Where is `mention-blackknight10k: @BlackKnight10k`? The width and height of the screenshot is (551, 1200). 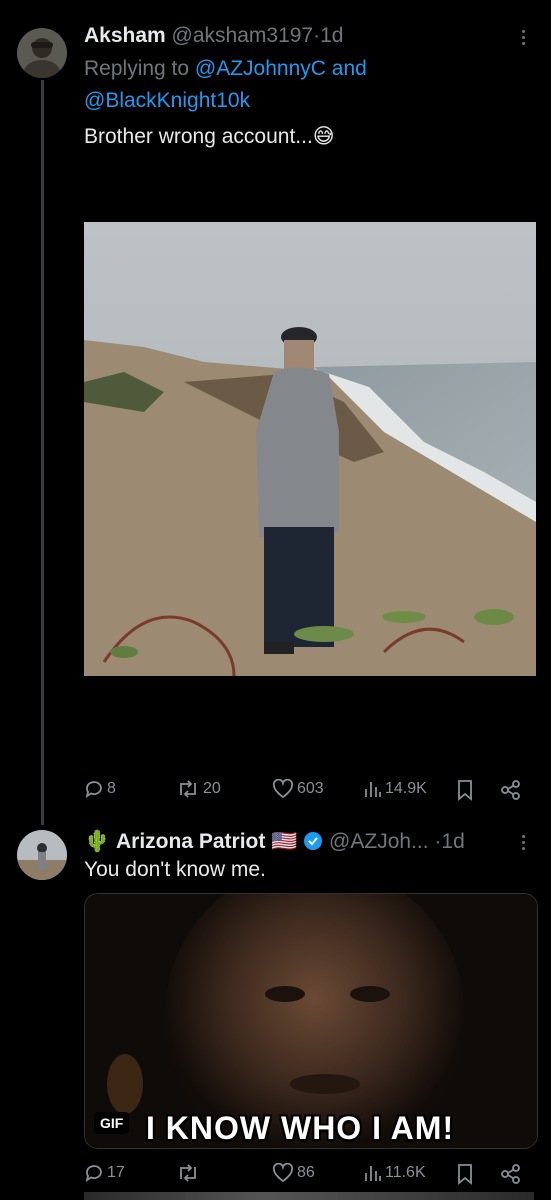
mention-blackknight10k: @BlackKnight10k is located at coordinates (167, 100).